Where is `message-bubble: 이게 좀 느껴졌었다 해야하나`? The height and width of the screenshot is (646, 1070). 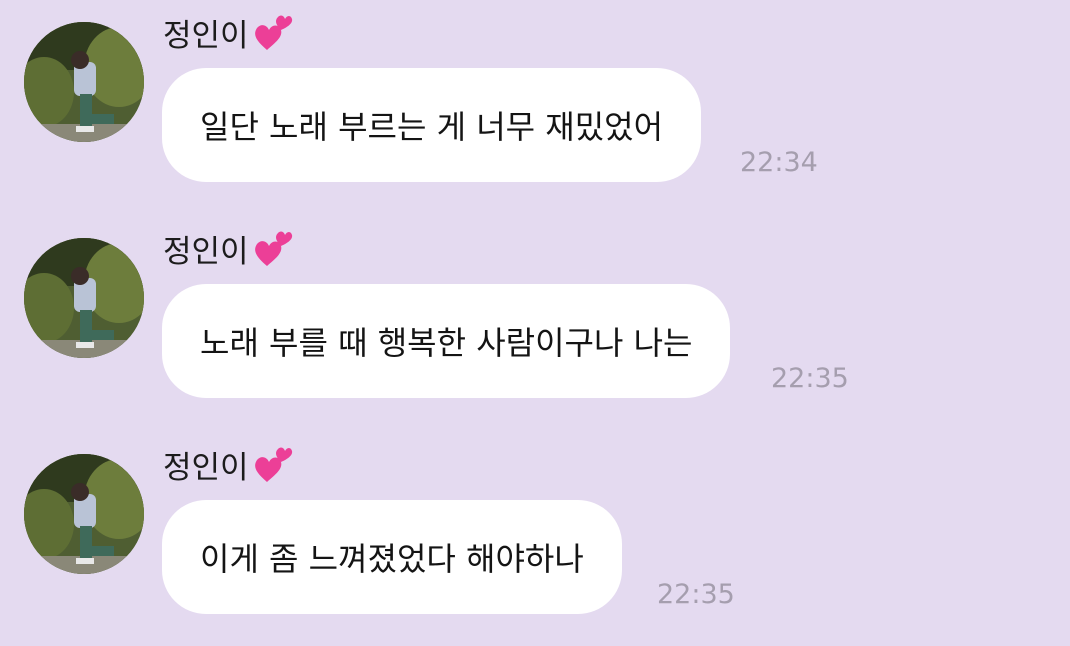 message-bubble: 이게 좀 느껴졌었다 해야하나 is located at coordinates (392, 557).